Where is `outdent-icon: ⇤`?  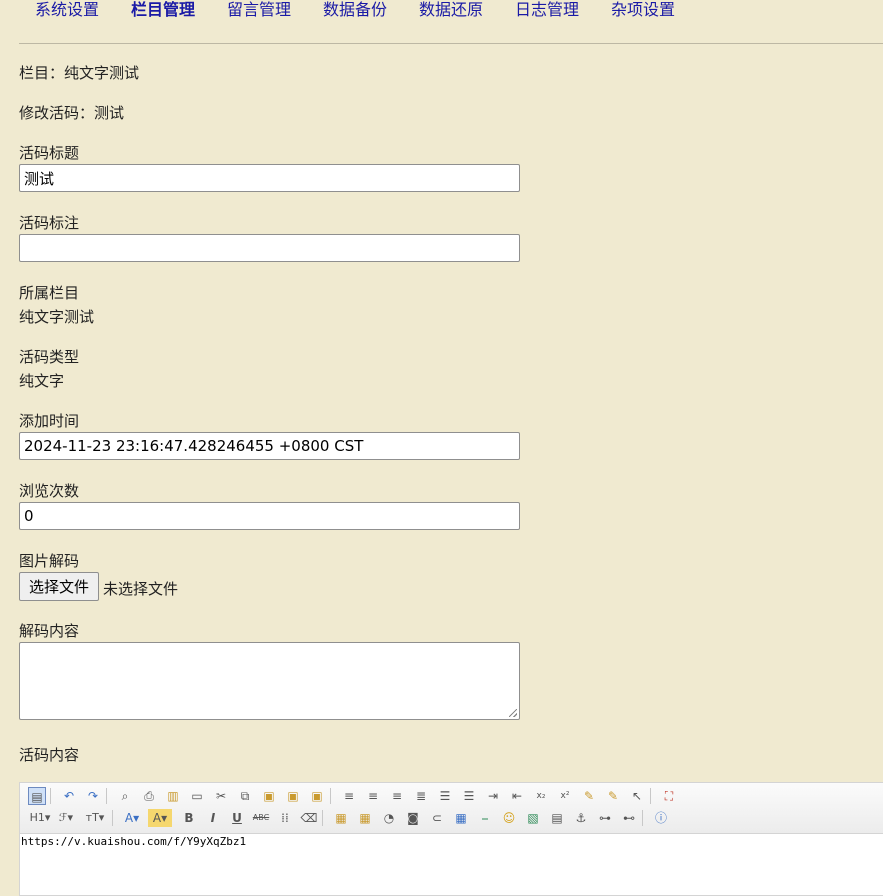 outdent-icon: ⇤ is located at coordinates (517, 796).